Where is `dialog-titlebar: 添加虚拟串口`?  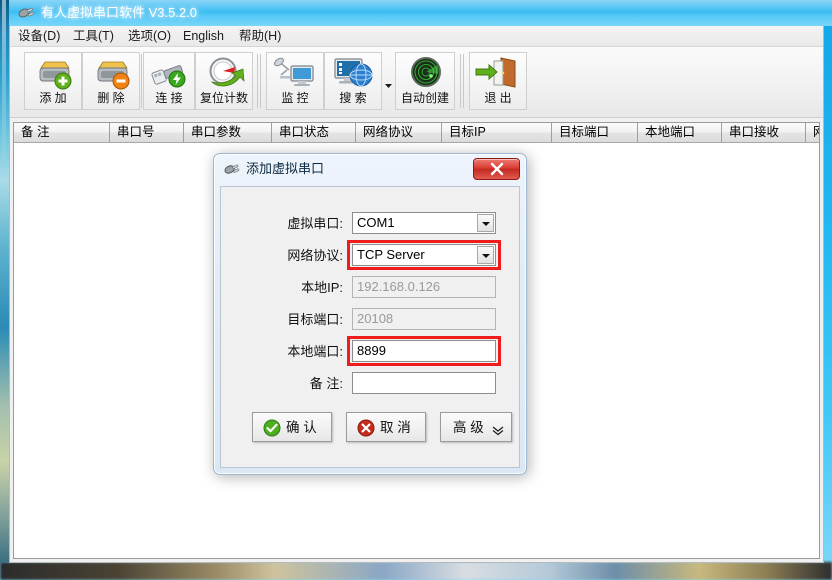 dialog-titlebar: 添加虚拟串口 is located at coordinates (370, 169).